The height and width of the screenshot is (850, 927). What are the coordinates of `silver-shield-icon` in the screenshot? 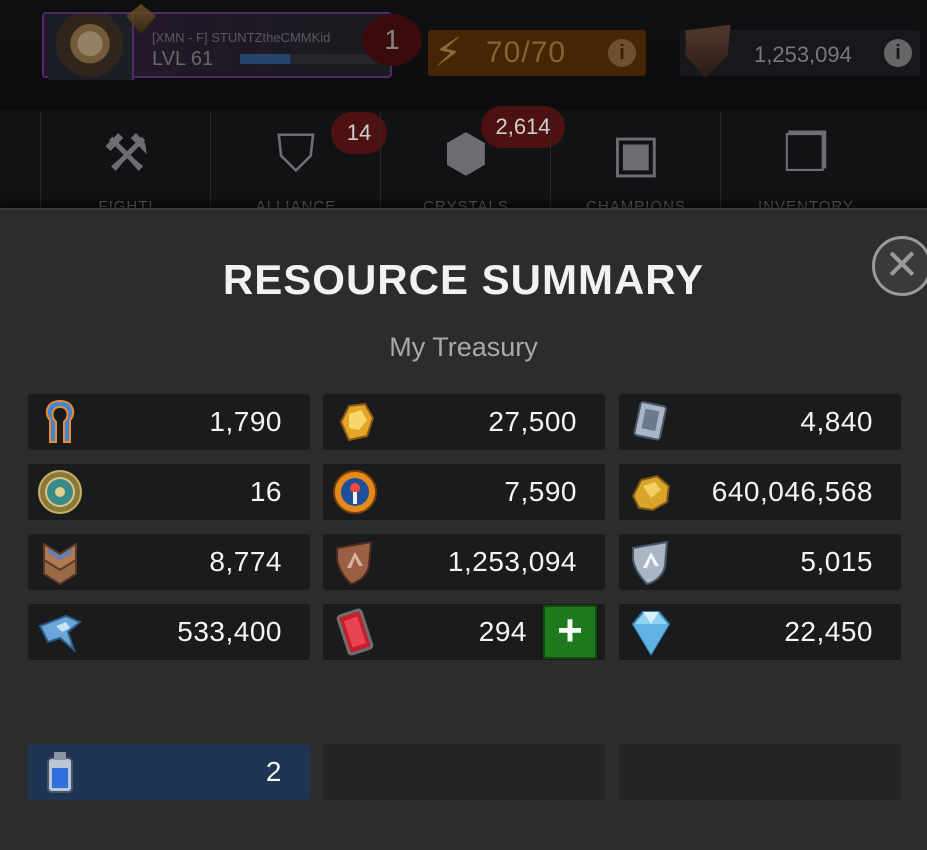 It's located at (651, 562).